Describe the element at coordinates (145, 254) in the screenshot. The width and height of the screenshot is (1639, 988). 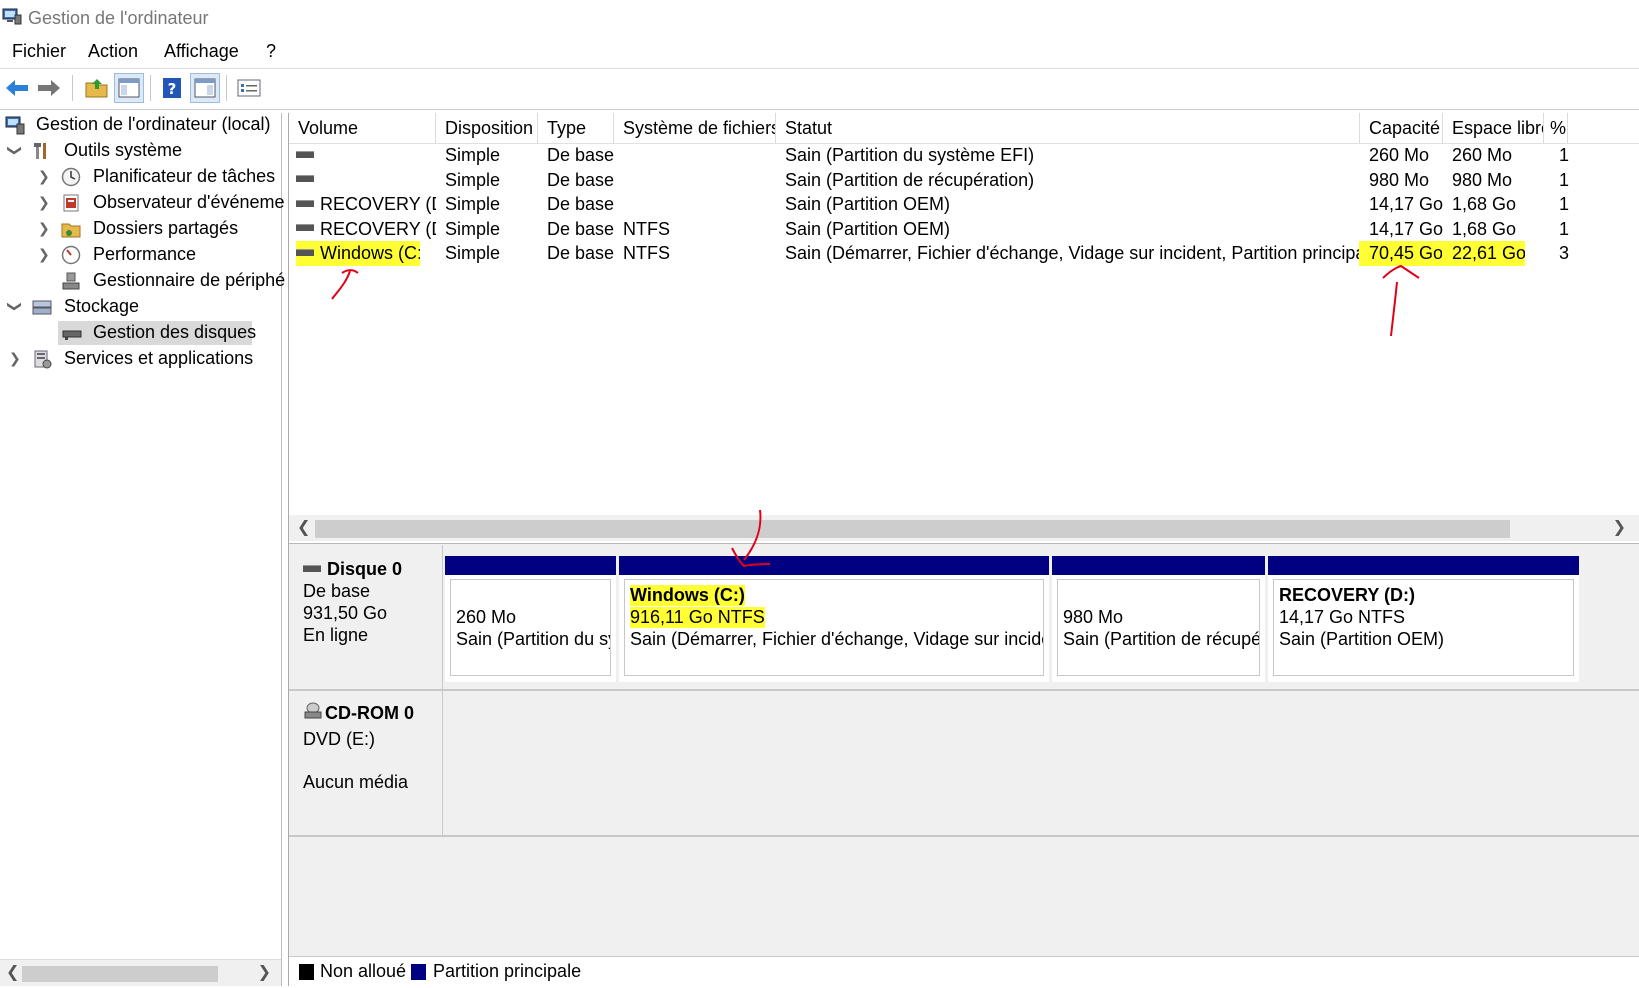
I see `tree-item-label: Performance` at that location.